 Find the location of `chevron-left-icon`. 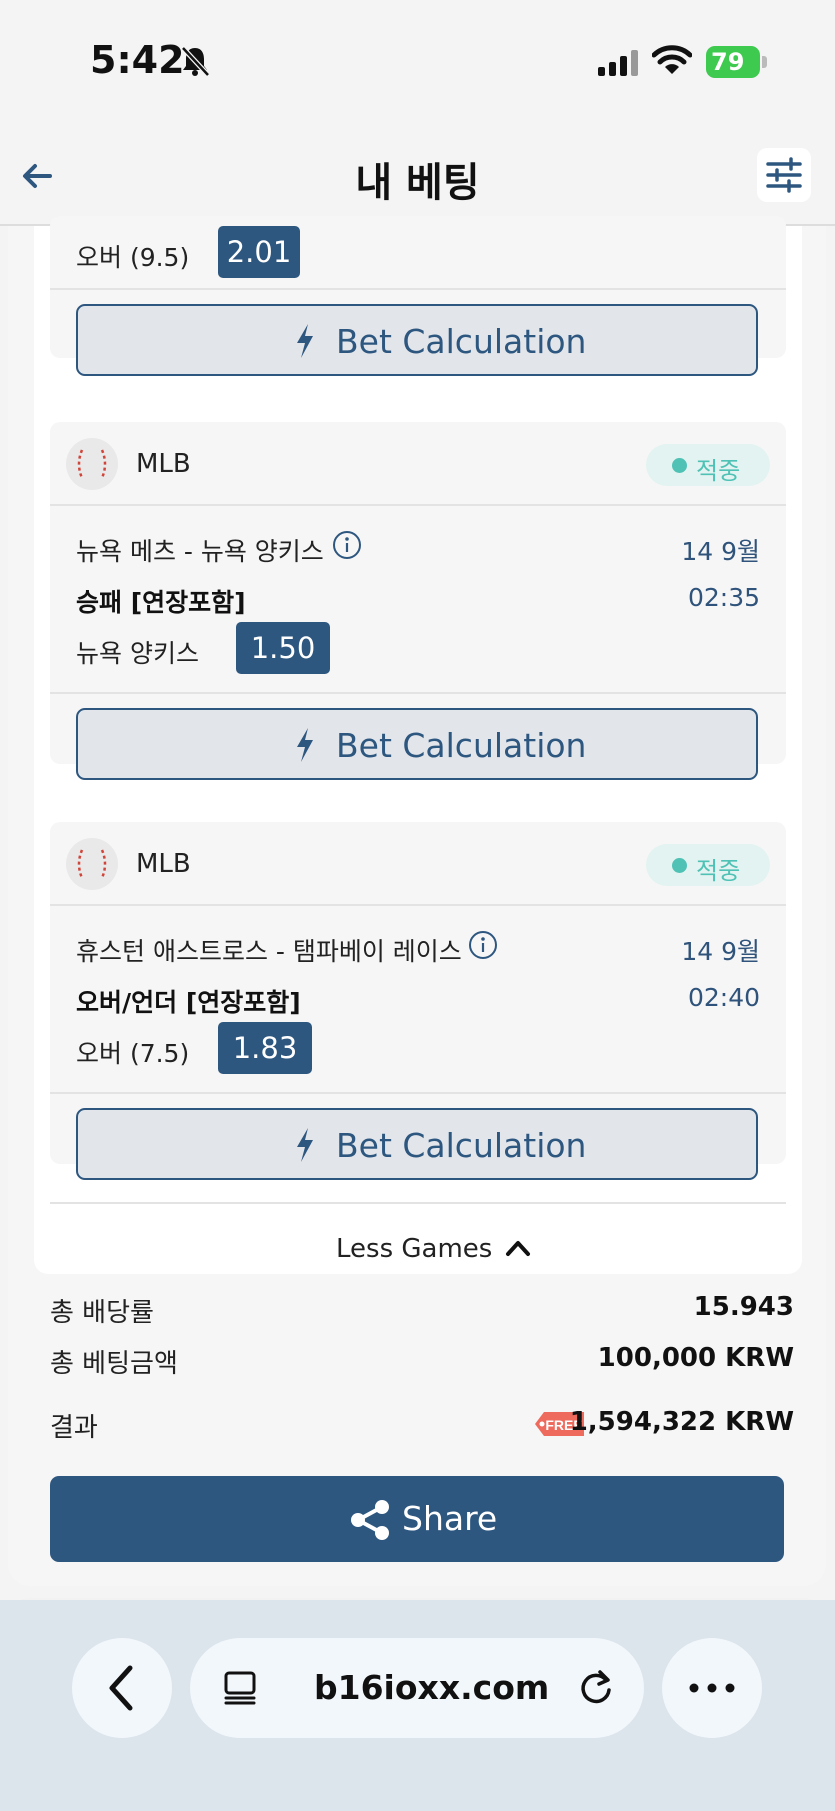

chevron-left-icon is located at coordinates (121, 1688).